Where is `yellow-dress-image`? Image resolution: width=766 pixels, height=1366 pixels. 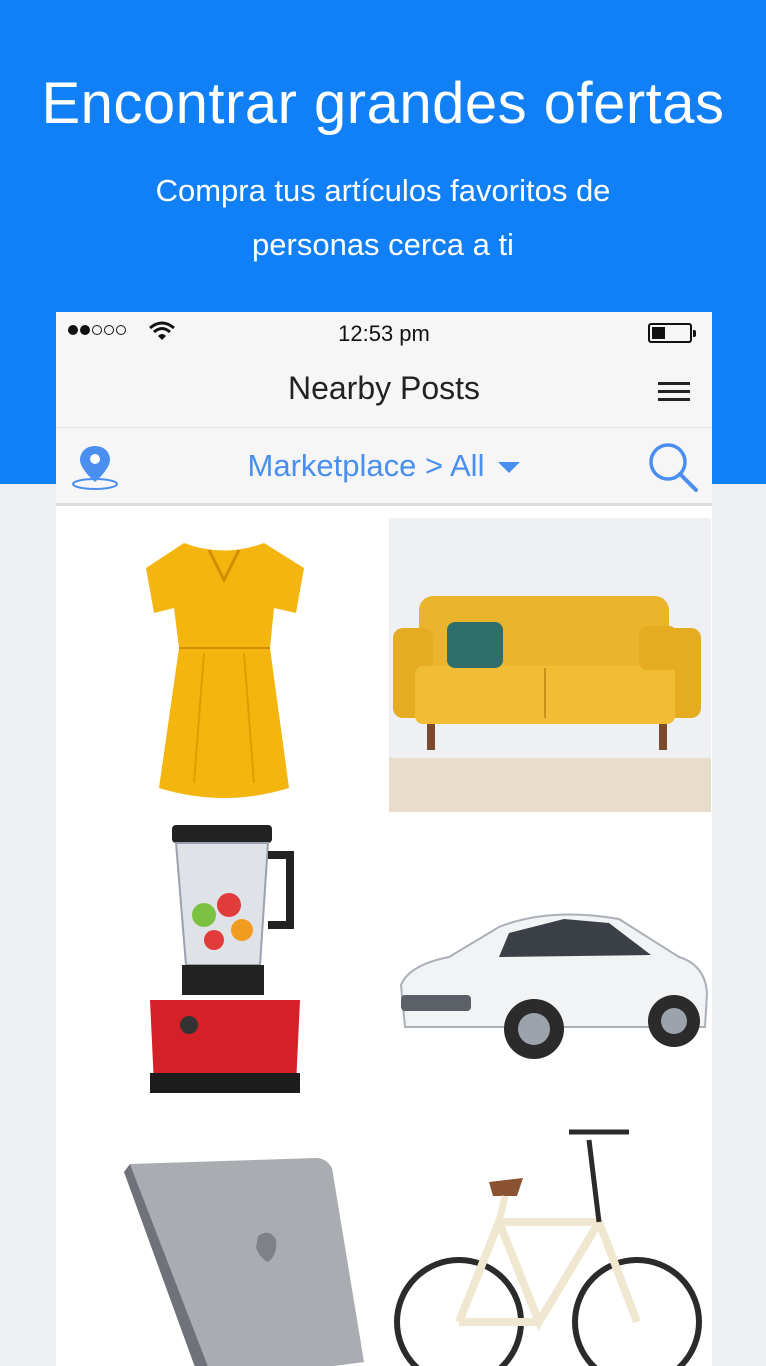 yellow-dress-image is located at coordinates (225, 670).